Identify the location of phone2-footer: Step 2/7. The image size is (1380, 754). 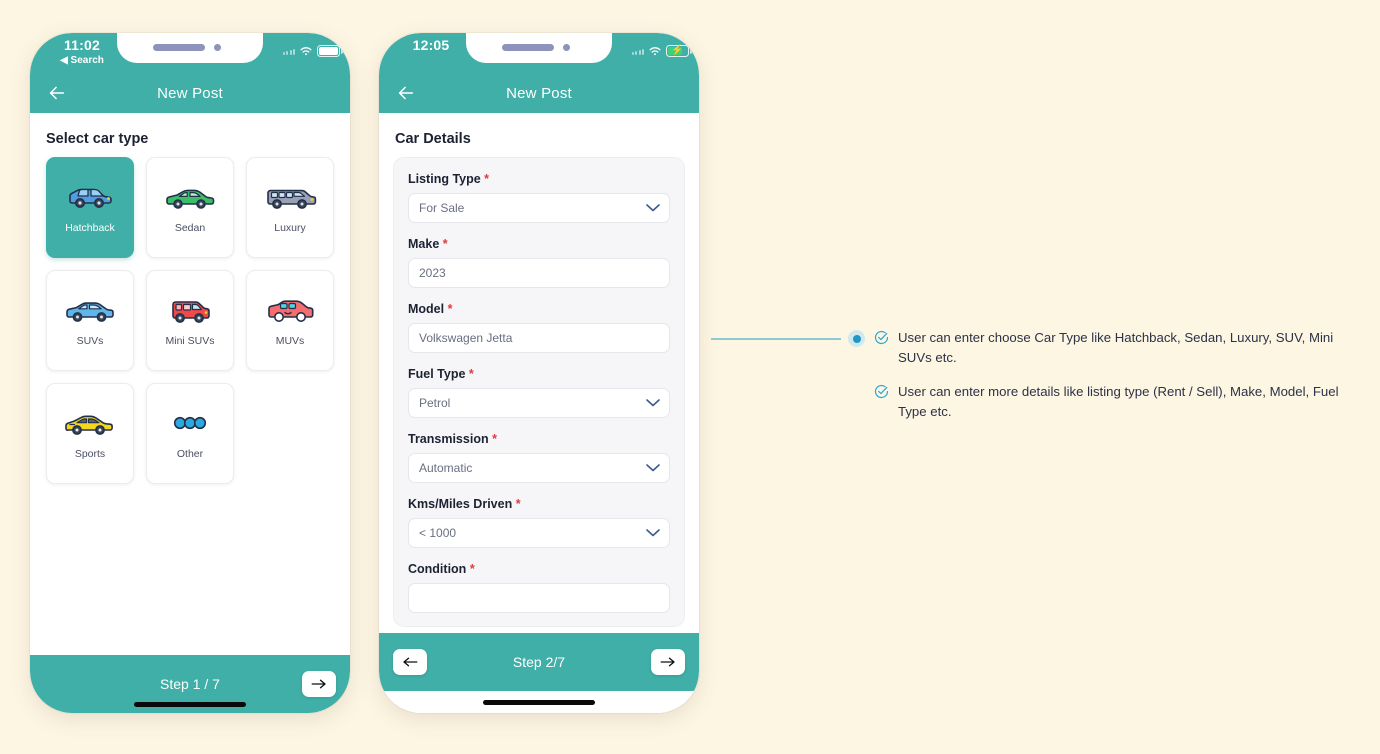
(539, 662).